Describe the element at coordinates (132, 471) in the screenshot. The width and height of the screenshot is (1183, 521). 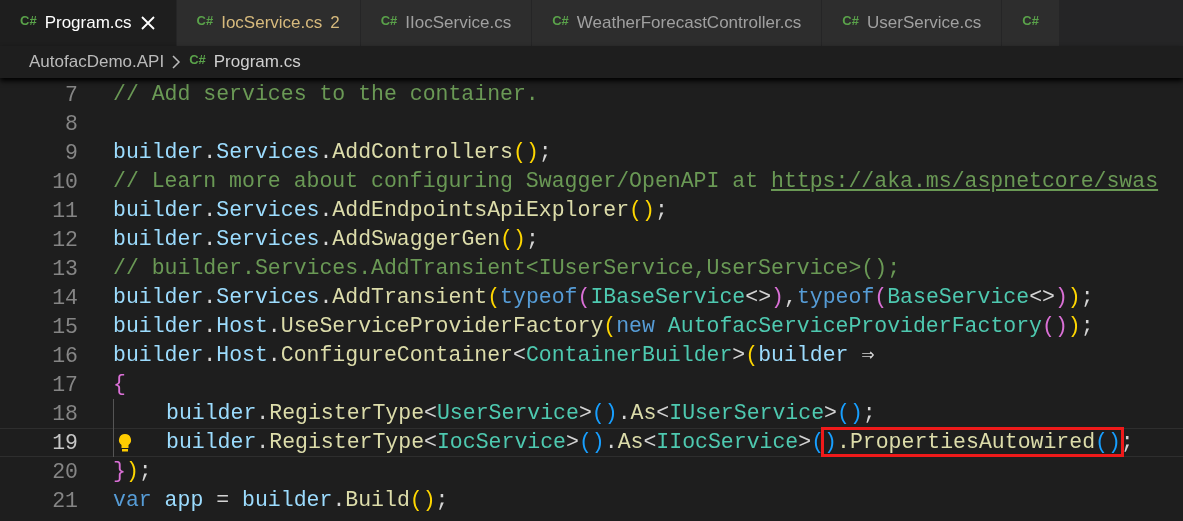
I see `code-line: });` at that location.